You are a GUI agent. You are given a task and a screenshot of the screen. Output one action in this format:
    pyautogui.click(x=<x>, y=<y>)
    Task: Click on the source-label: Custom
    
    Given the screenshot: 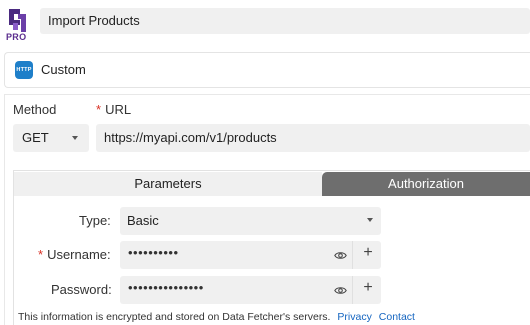 What is the action you would take?
    pyautogui.click(x=63, y=69)
    